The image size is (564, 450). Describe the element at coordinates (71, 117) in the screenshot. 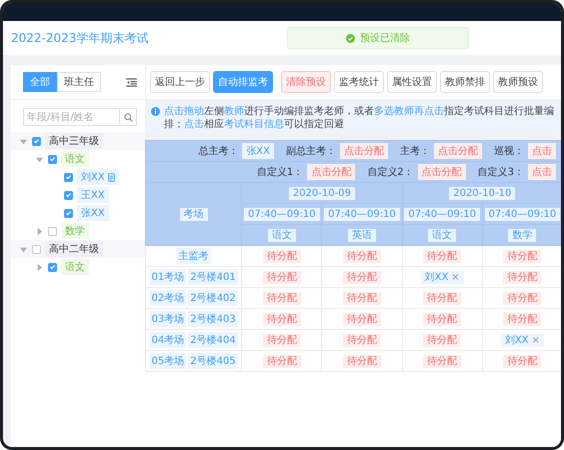

I see `search-field: 年段/科目/姓名` at that location.